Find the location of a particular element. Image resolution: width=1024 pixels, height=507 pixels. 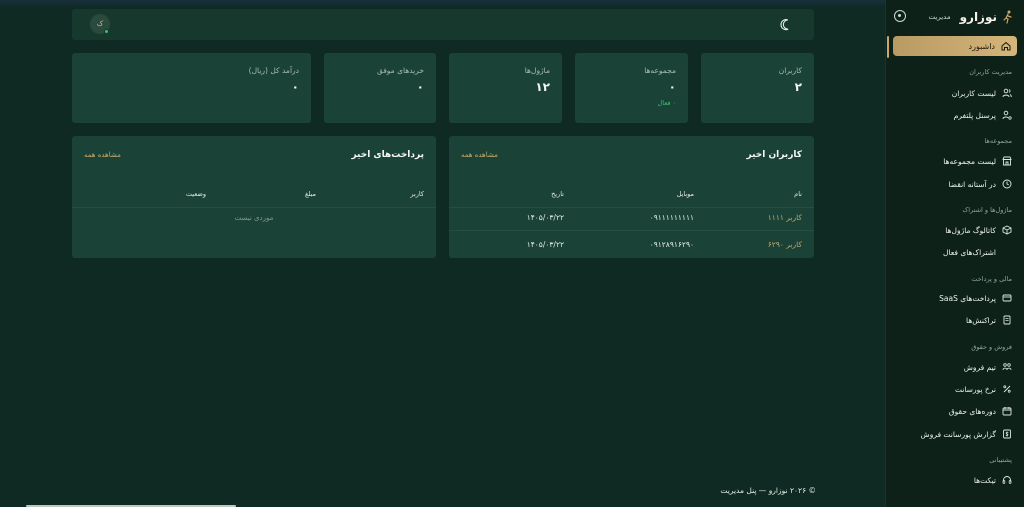

receipt-icon is located at coordinates (1007, 320).